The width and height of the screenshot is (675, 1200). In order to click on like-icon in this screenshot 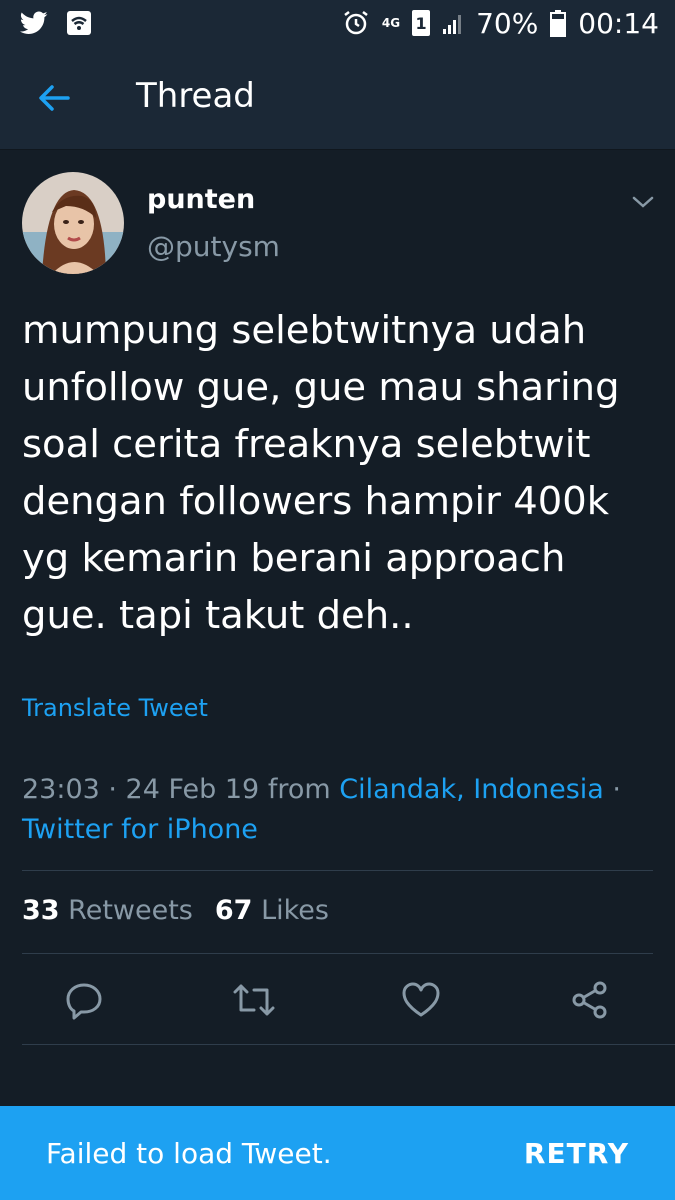, I will do `click(421, 1000)`.